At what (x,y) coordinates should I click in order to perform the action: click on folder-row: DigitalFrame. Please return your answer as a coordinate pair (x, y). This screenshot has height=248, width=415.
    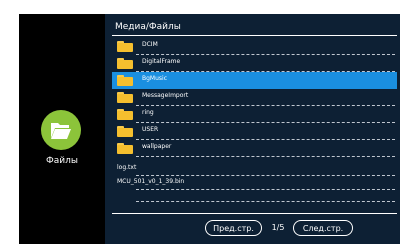
    Looking at the image, I should click on (254, 63).